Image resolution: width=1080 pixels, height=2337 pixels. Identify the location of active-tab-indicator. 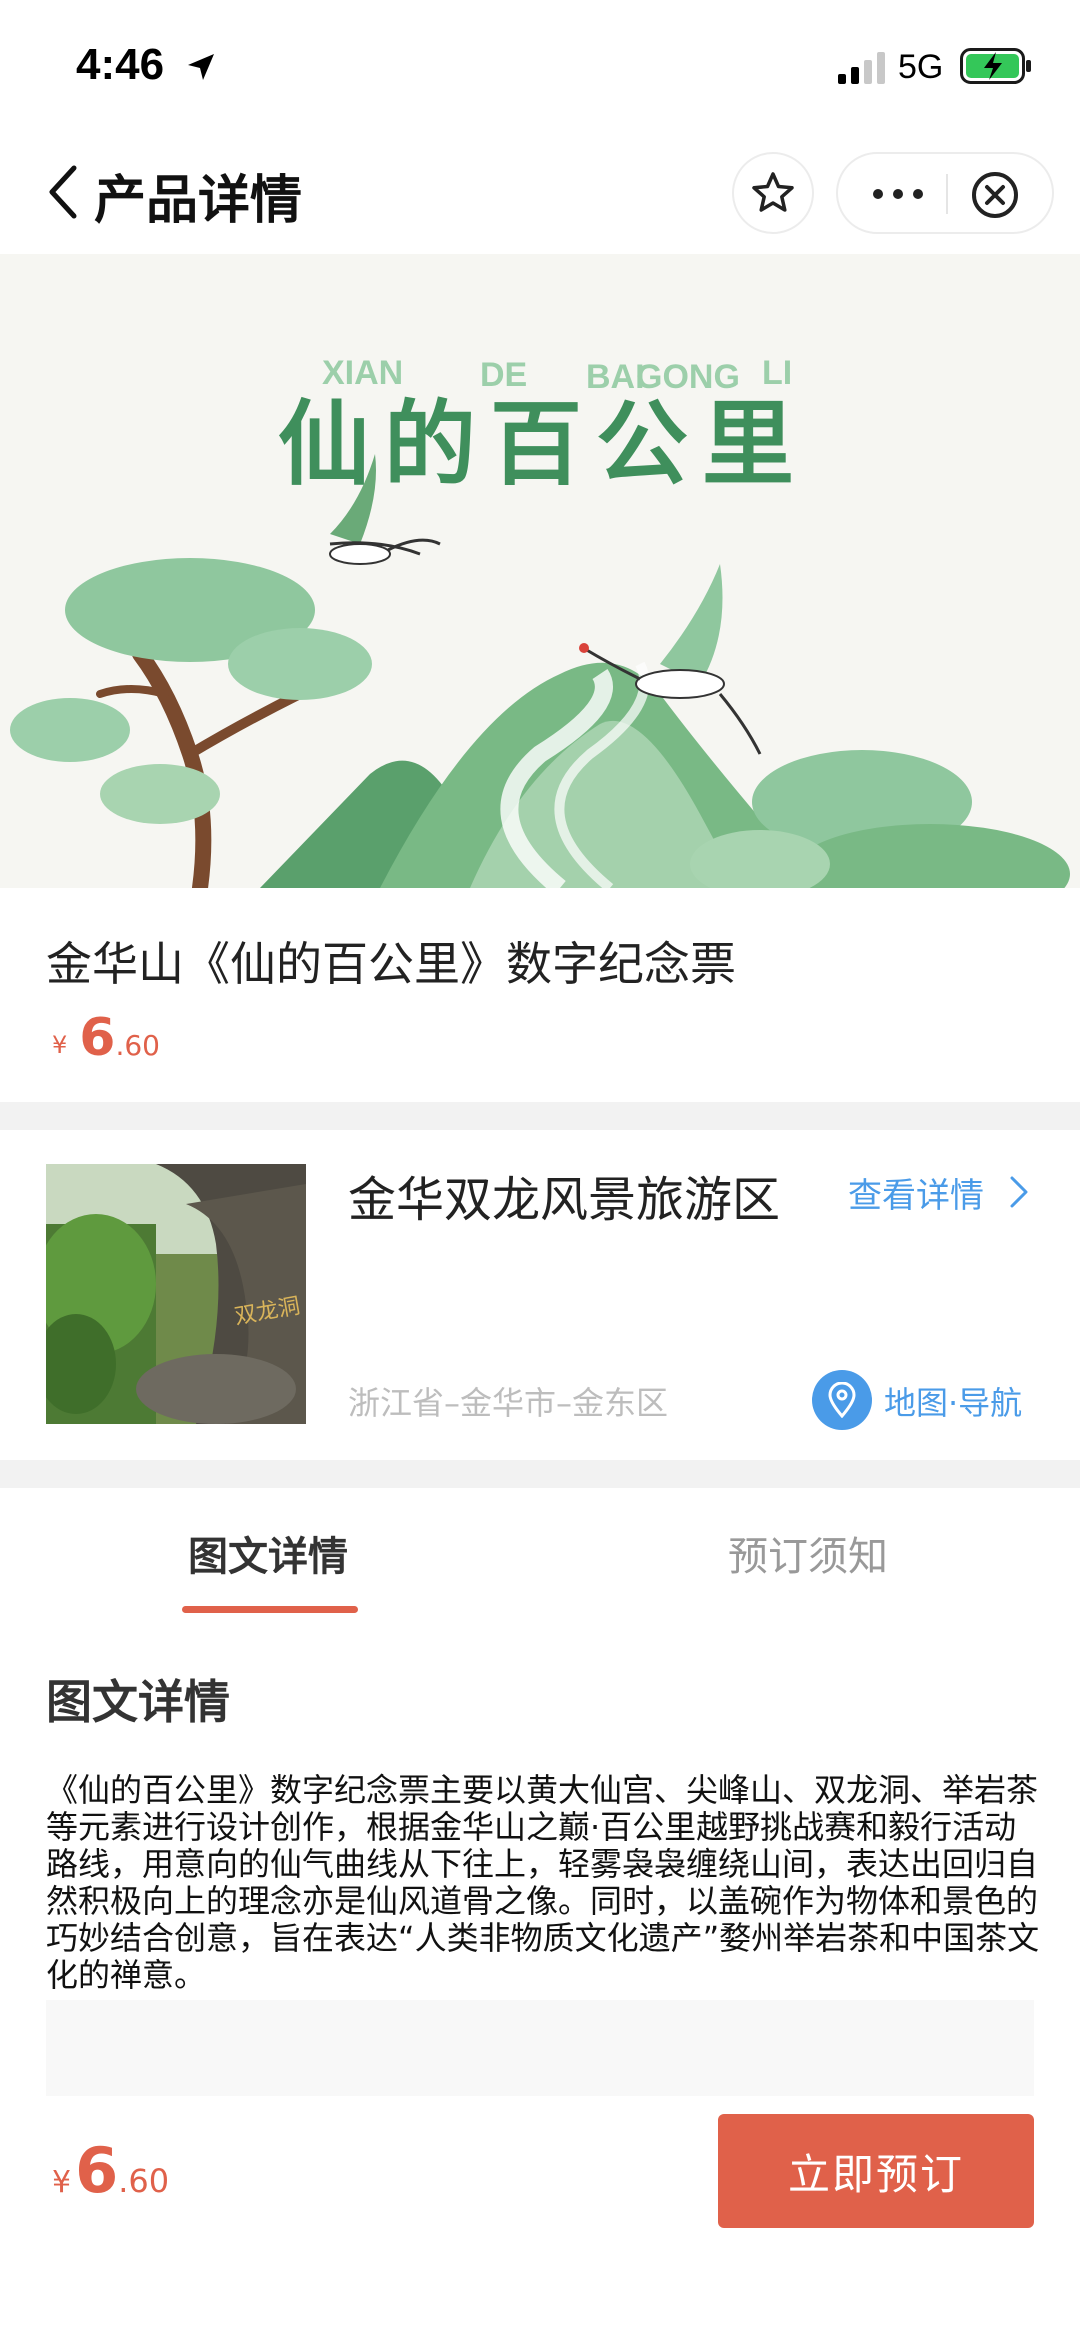
(270, 1609).